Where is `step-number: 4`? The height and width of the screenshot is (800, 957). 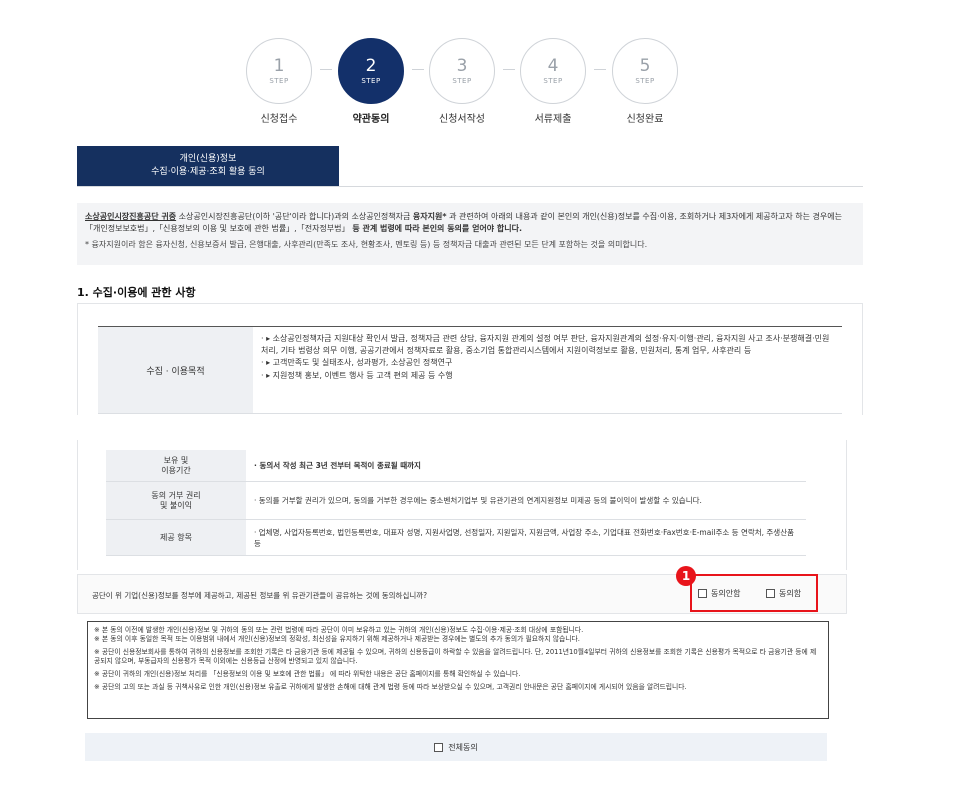
step-number: 4 is located at coordinates (553, 66).